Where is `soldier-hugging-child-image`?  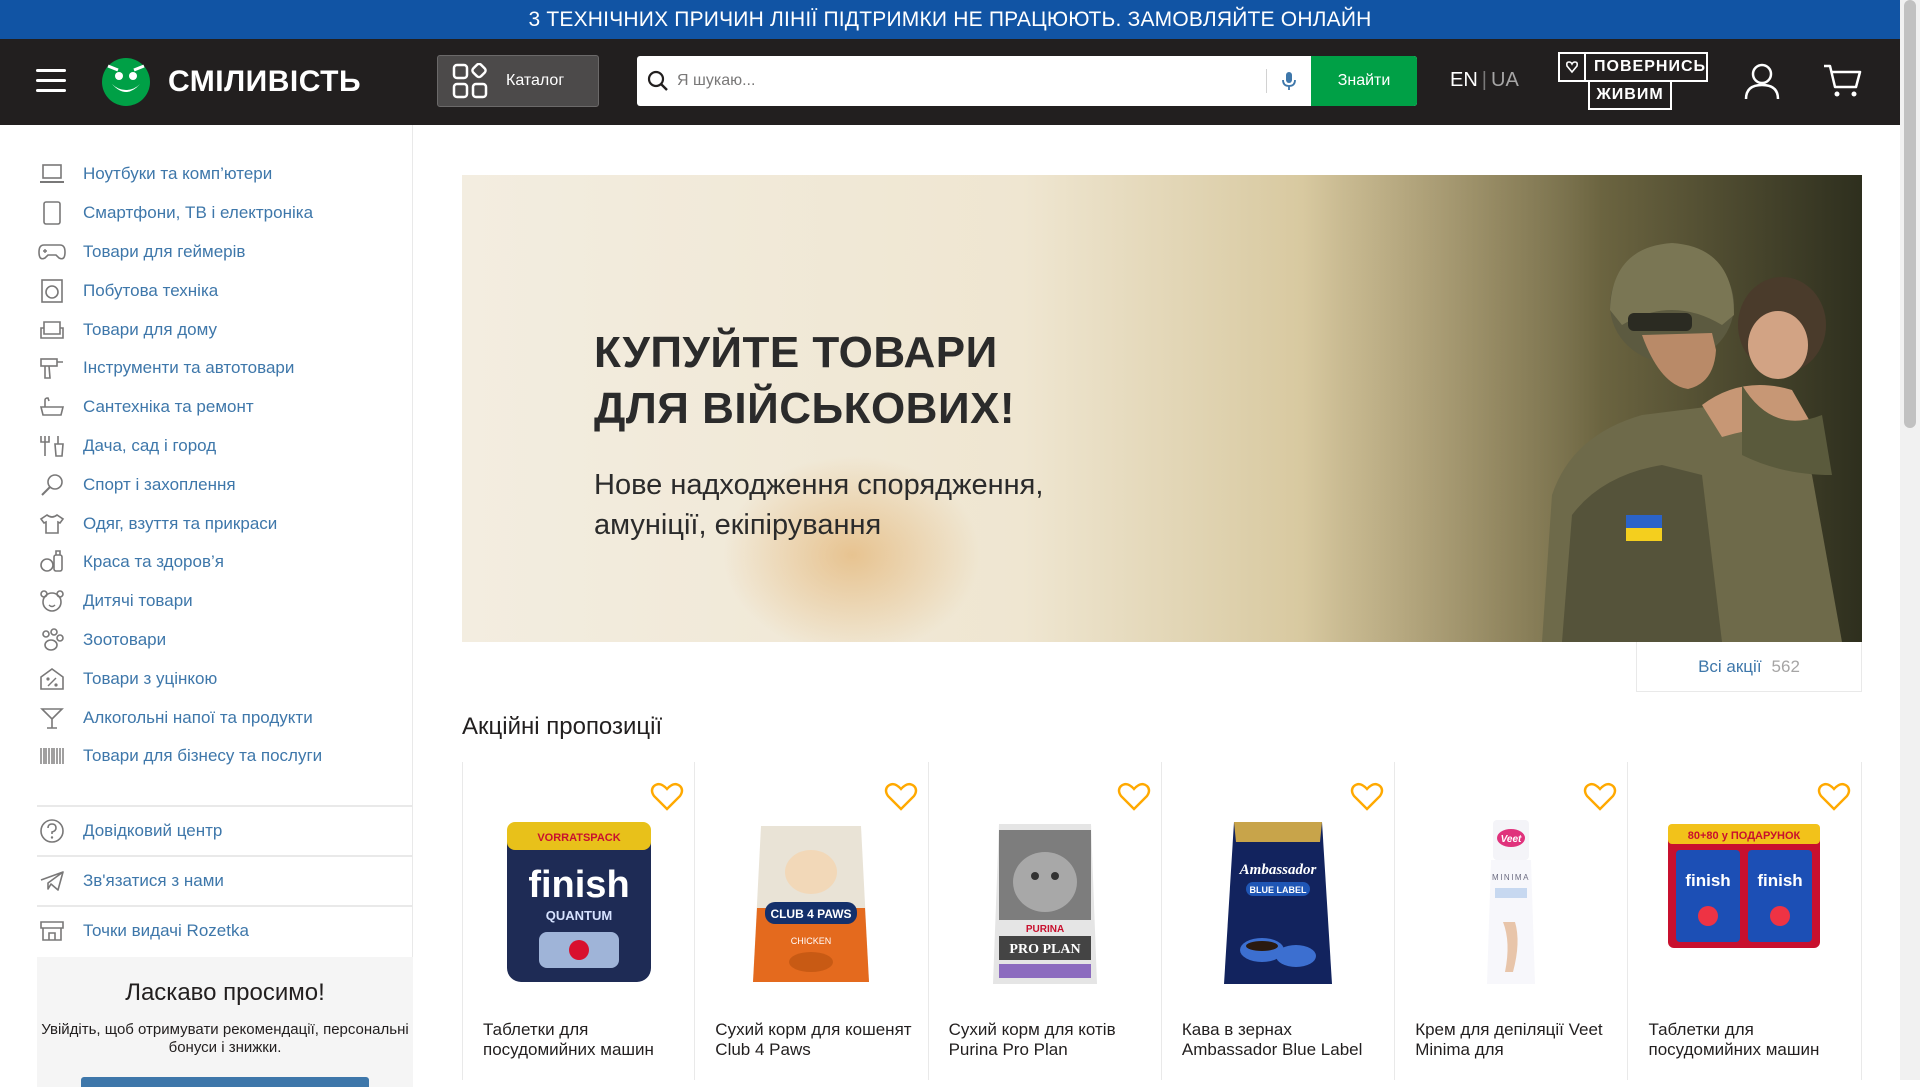
soldier-hugging-child-image is located at coordinates (1602, 408).